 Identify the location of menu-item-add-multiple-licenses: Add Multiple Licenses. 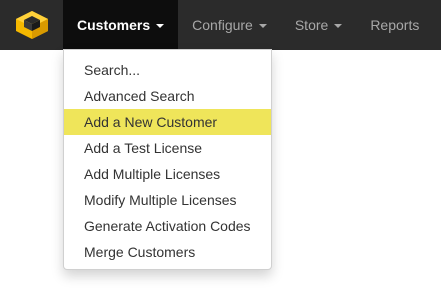
(167, 174).